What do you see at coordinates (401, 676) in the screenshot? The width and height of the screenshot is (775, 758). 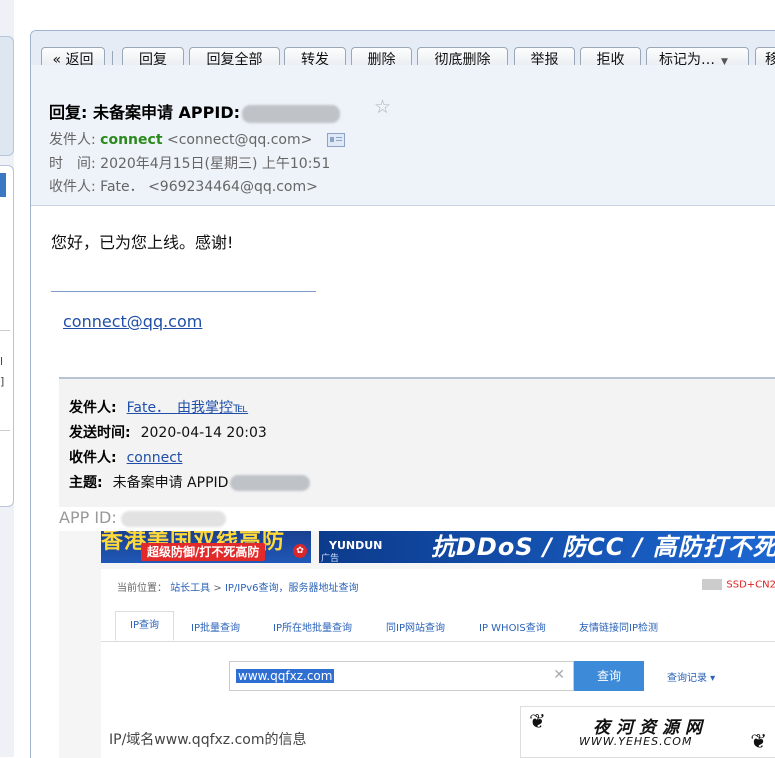 I see `ip-search-input: www.qqfxz.com ✕` at bounding box center [401, 676].